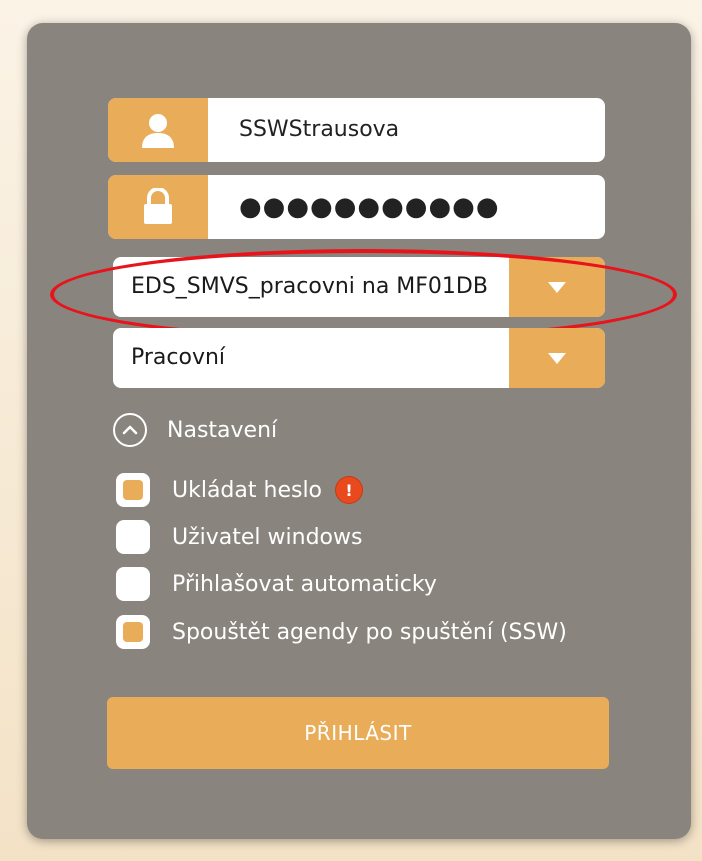  I want to click on user-icon, so click(158, 130).